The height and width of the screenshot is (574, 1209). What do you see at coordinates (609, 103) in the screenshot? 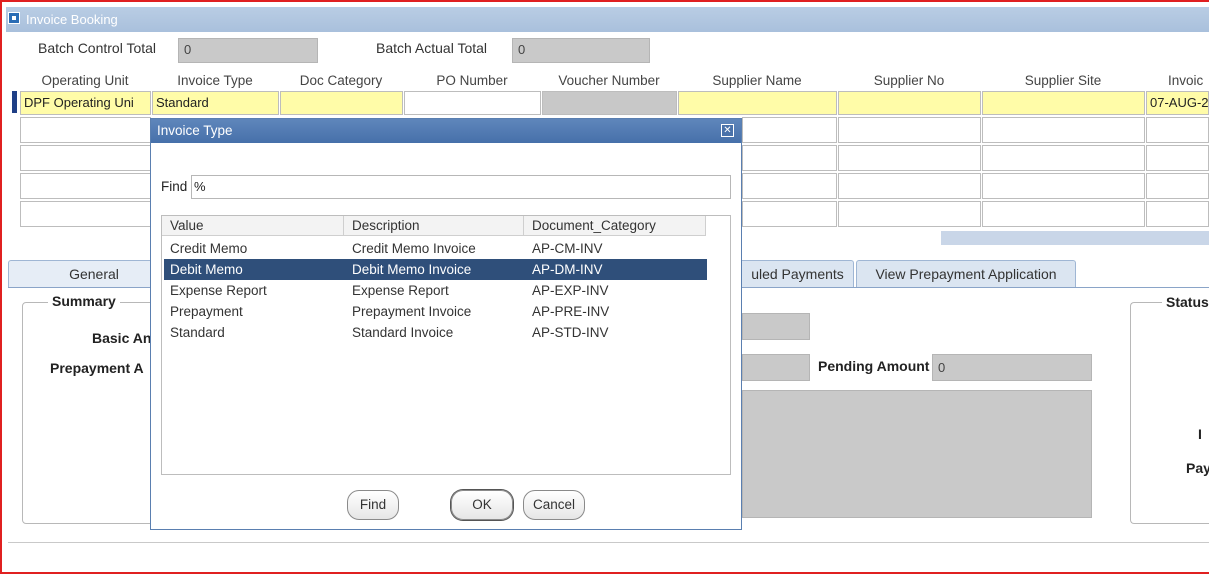
I see `cell-voucher-number` at bounding box center [609, 103].